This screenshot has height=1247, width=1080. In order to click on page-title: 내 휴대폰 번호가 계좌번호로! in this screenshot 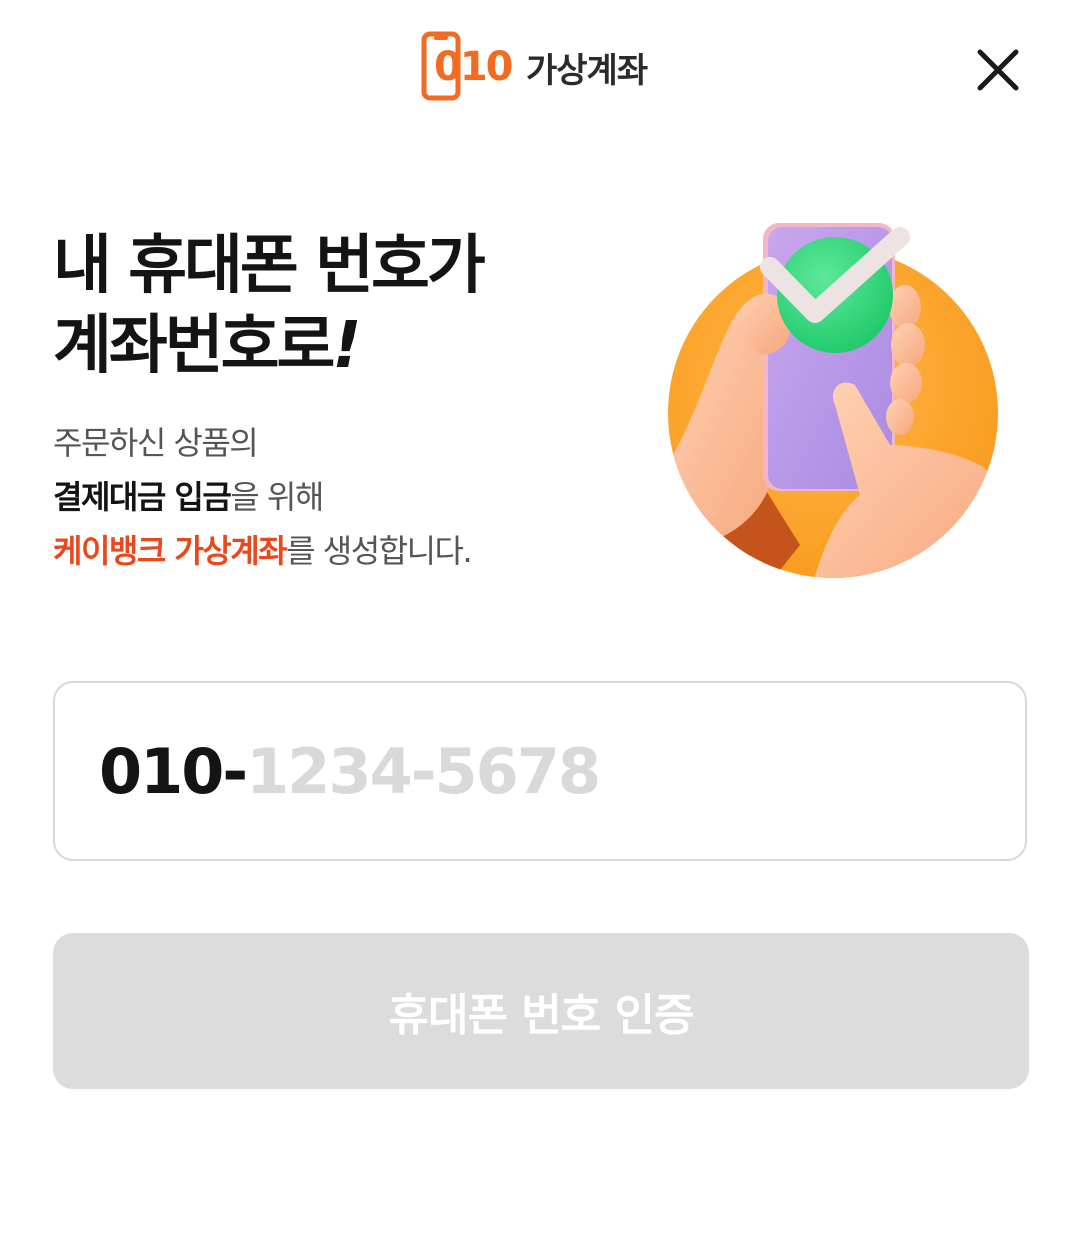, I will do `click(269, 306)`.